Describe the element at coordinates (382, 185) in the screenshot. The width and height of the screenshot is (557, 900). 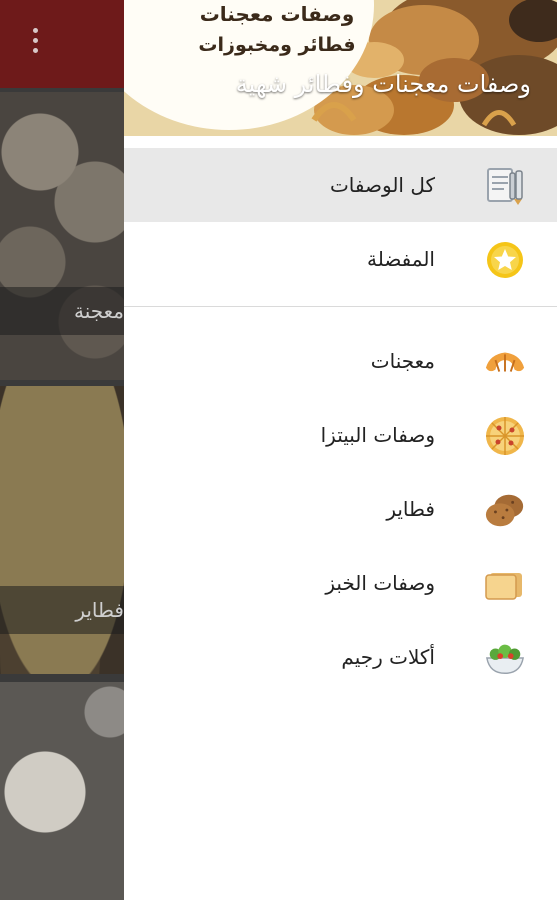
I see `menu-item-label: كل الوصفات` at that location.